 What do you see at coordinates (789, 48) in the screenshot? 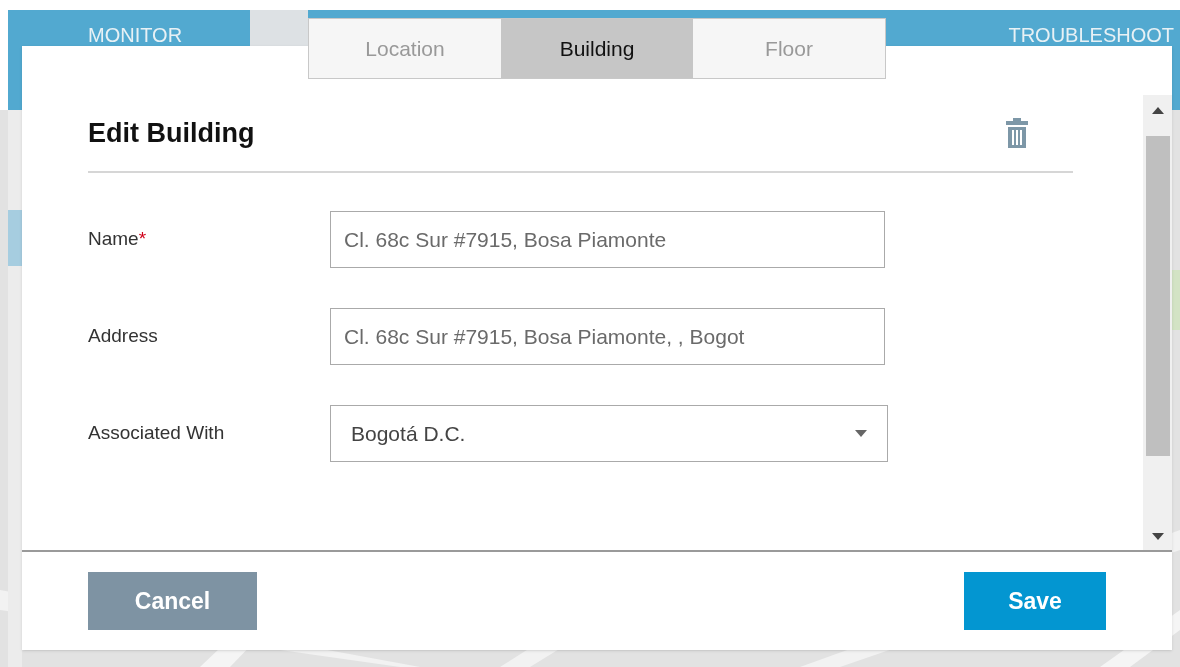
I see `tab: Floor` at bounding box center [789, 48].